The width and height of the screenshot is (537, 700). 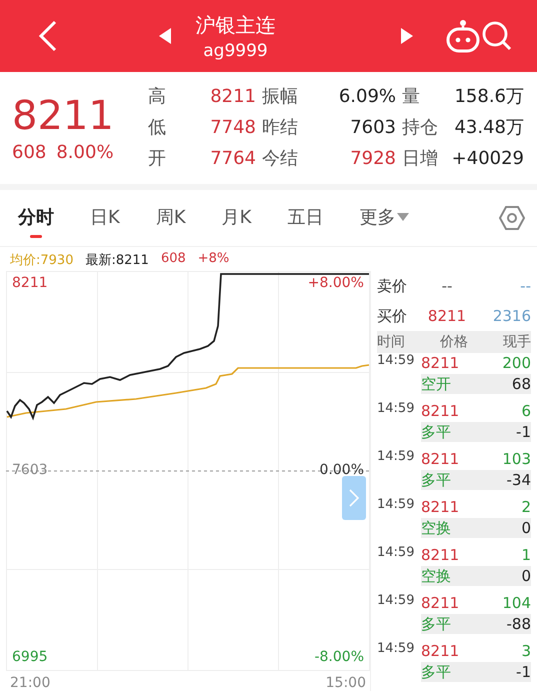 I want to click on percent-axis-label: -8.00%, so click(x=339, y=657).